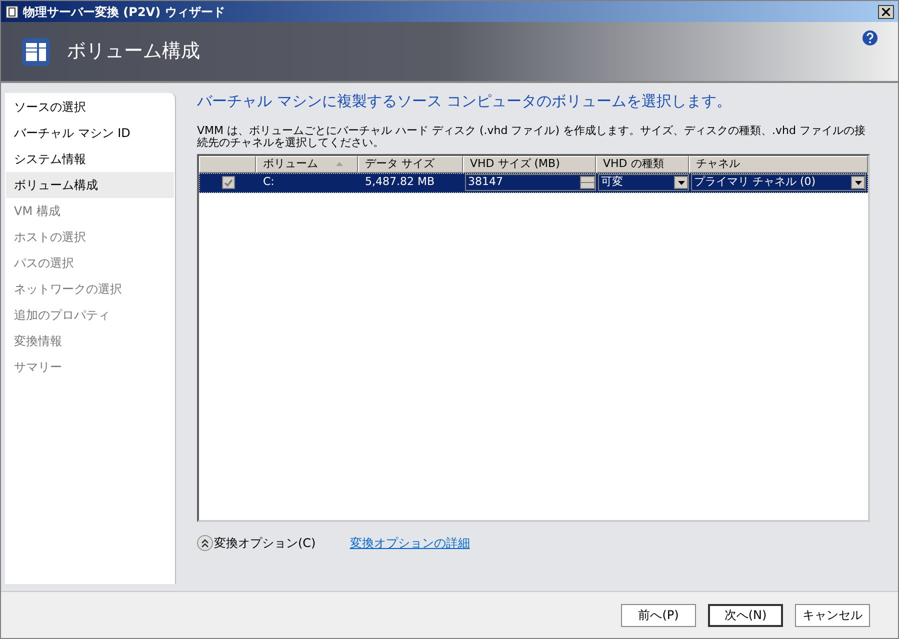 The image size is (899, 639). Describe the element at coordinates (36, 51) in the screenshot. I see `server-icon` at that location.